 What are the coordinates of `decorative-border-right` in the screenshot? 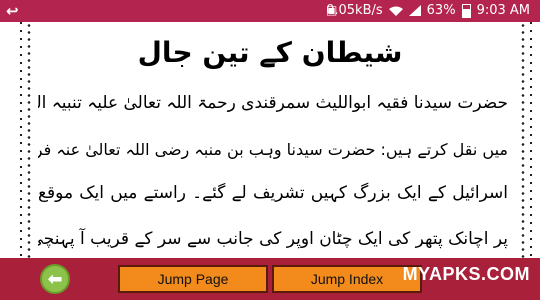 It's located at (525, 140).